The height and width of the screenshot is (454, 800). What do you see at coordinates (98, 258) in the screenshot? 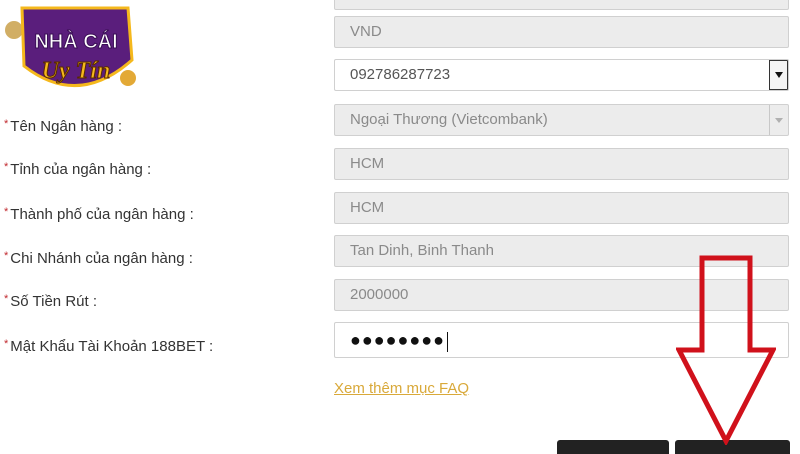
I see `bank-branch-label: * Chi Nhánh của ngân hàng :` at bounding box center [98, 258].